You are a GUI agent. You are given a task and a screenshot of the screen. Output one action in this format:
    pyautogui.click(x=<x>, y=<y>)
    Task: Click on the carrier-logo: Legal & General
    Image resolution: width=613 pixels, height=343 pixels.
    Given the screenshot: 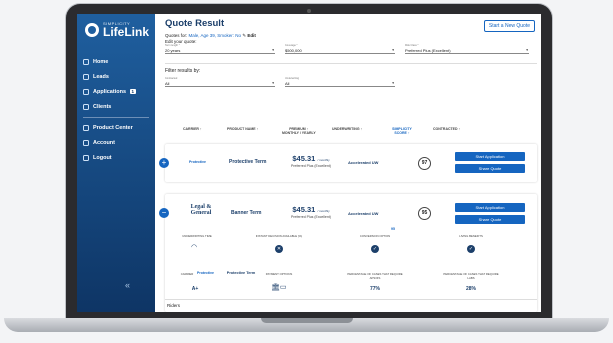 What is the action you would take?
    pyautogui.click(x=201, y=210)
    